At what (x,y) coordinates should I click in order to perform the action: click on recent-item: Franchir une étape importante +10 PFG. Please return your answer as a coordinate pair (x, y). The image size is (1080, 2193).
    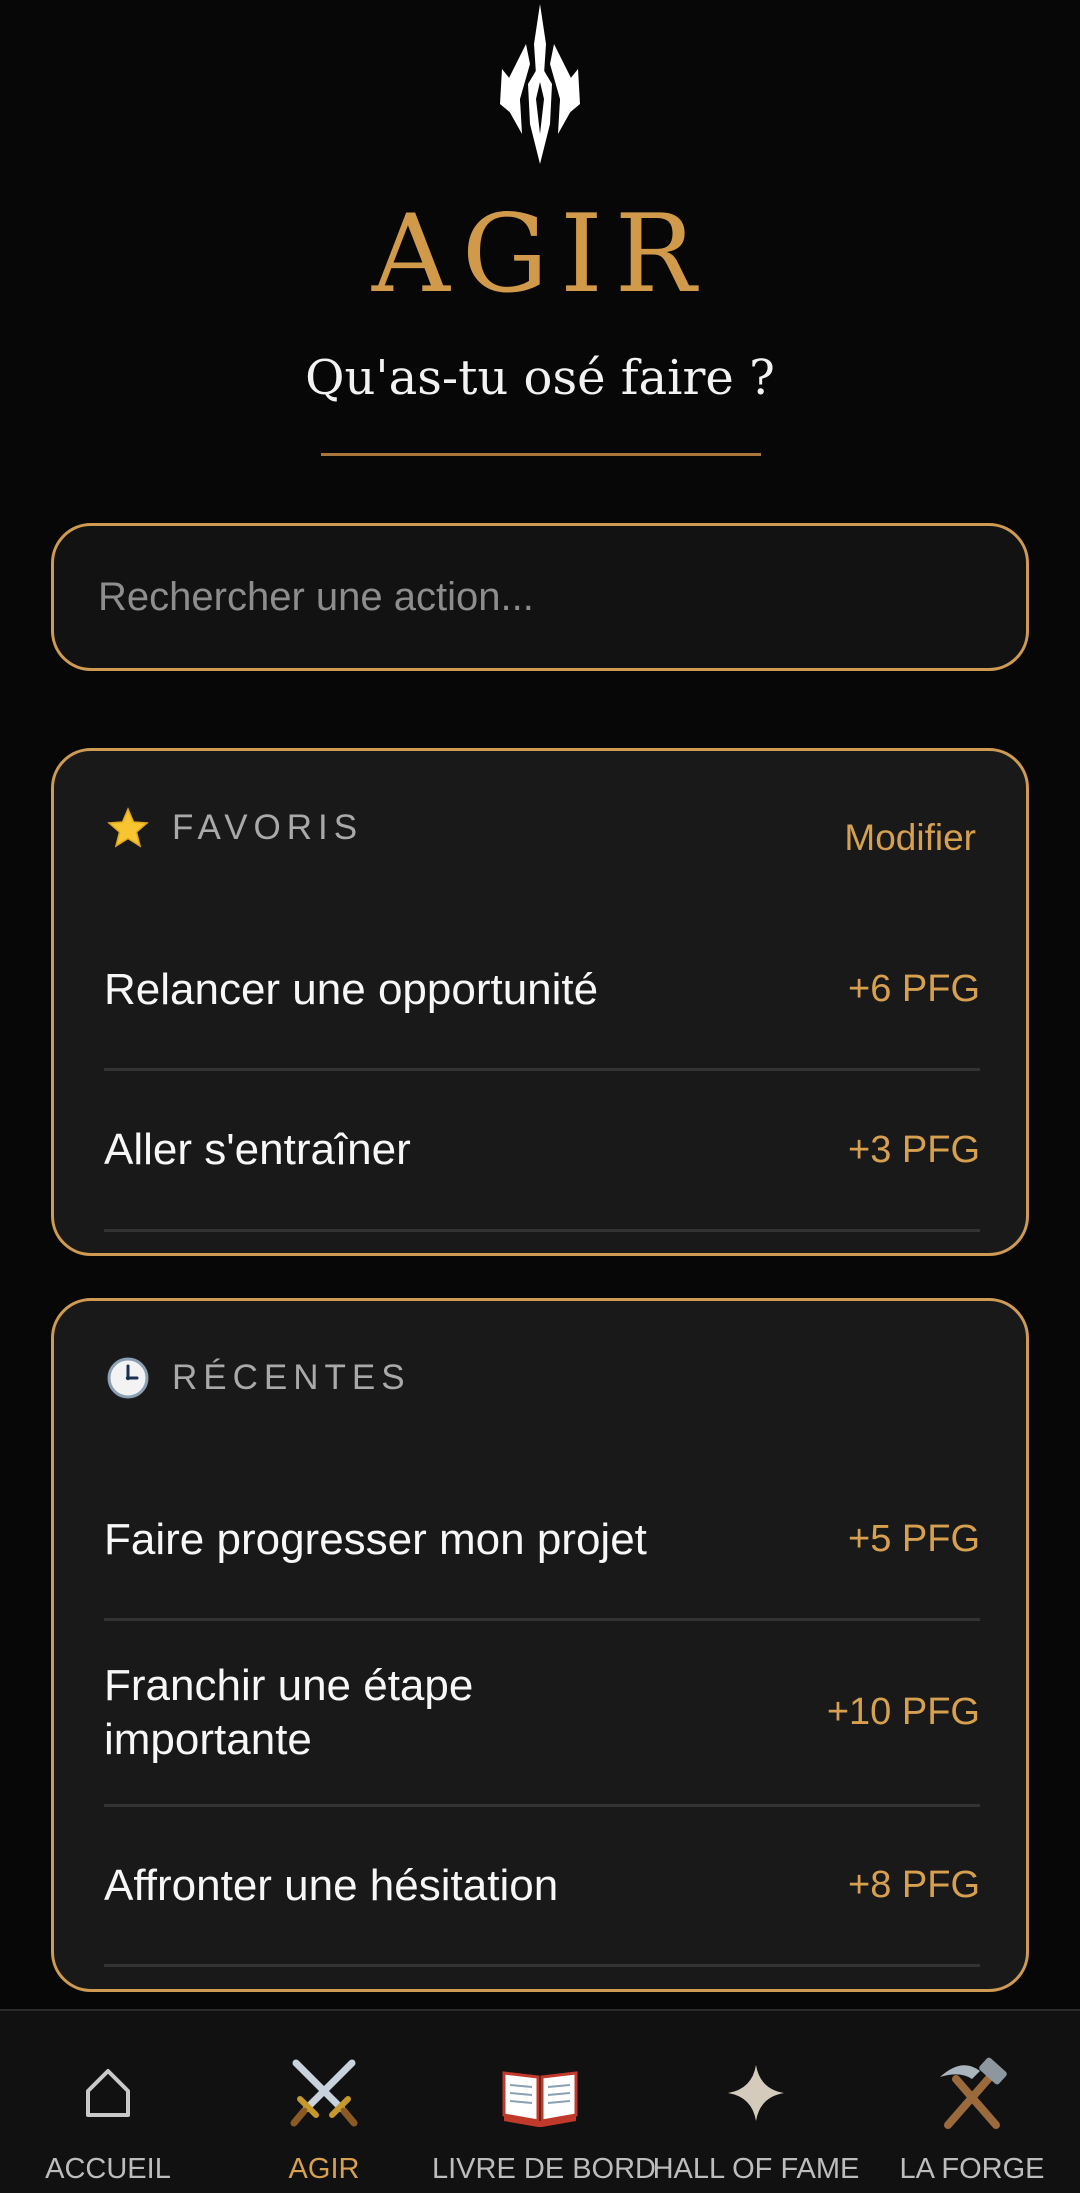
    Looking at the image, I should click on (542, 1714).